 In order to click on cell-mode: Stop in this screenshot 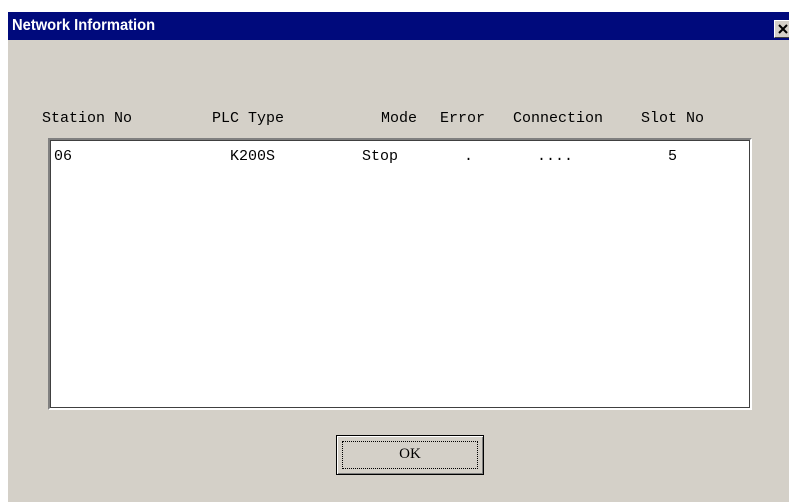, I will do `click(380, 156)`.